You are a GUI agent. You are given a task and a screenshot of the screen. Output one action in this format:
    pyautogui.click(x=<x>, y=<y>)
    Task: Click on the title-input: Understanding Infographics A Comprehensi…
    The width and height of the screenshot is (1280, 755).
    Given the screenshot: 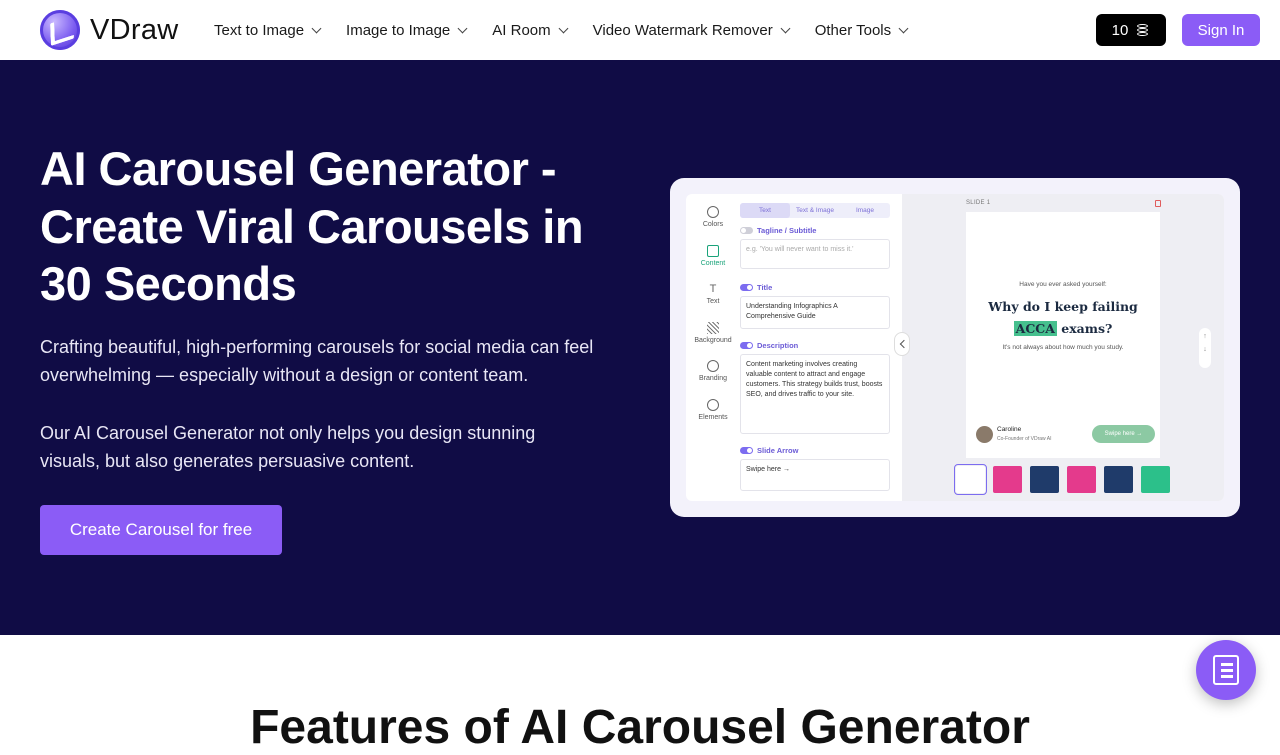 What is the action you would take?
    pyautogui.click(x=815, y=312)
    